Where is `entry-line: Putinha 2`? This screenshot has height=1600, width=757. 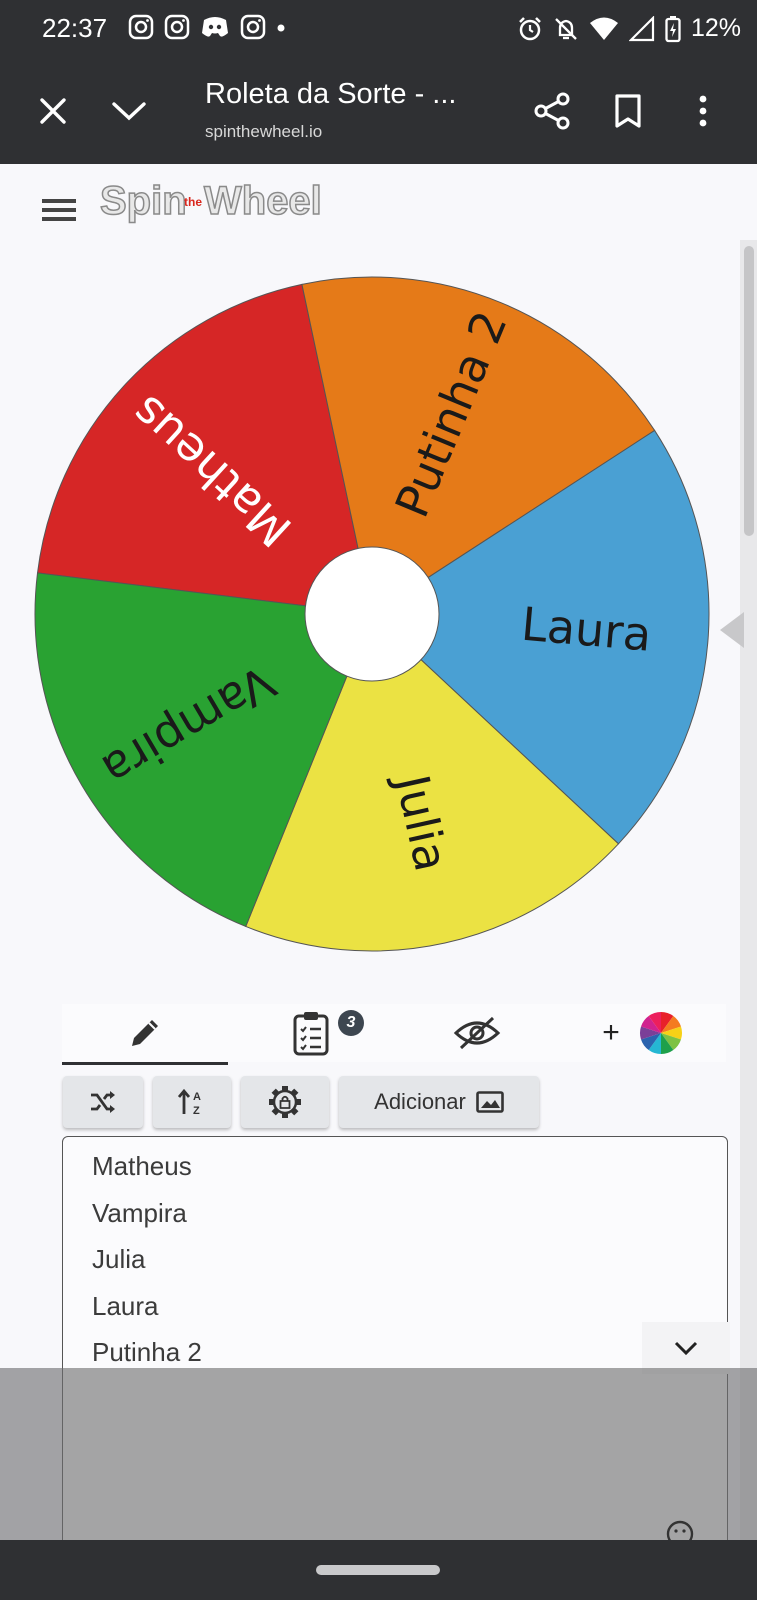
entry-line: Putinha 2 is located at coordinates (147, 1352).